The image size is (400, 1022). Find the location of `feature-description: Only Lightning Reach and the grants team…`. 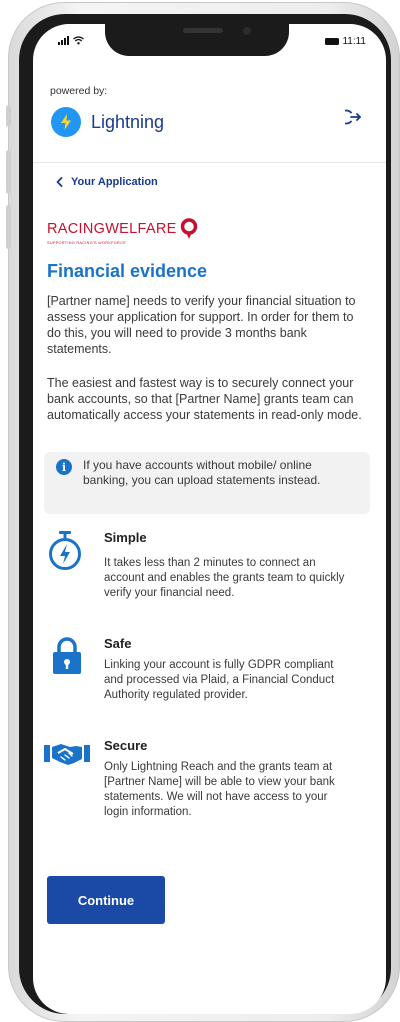

feature-description: Only Lightning Reach and the grants team… is located at coordinates (219, 789).